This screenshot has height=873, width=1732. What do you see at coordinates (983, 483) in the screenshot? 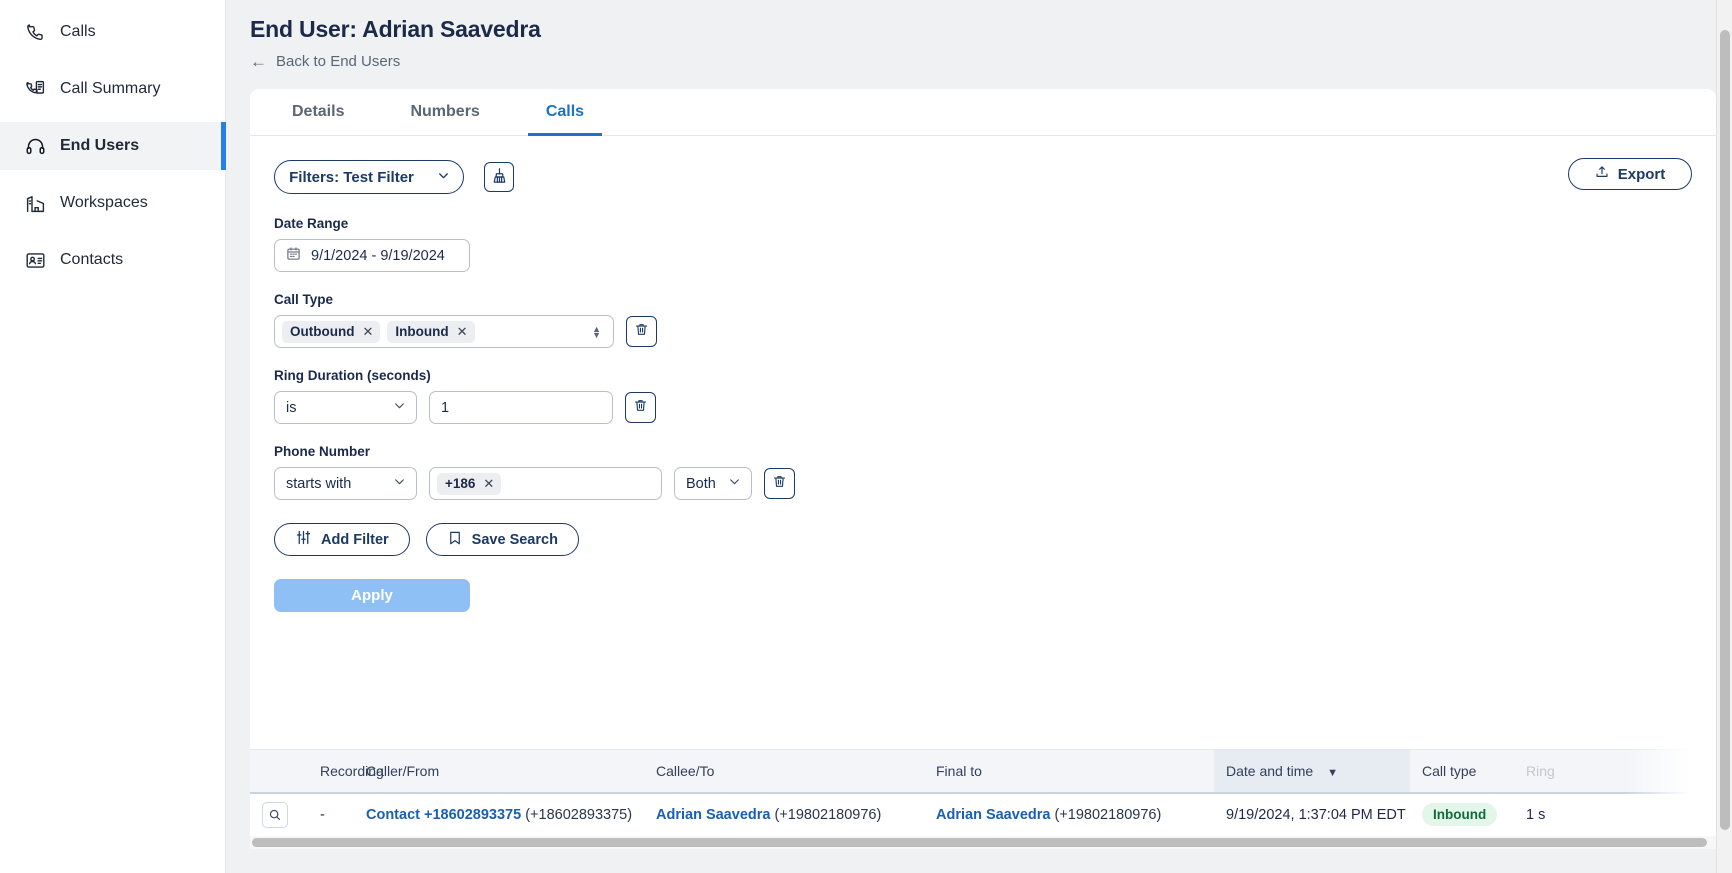
I see `phone-number-row: starts with +186 ✕ Both` at bounding box center [983, 483].